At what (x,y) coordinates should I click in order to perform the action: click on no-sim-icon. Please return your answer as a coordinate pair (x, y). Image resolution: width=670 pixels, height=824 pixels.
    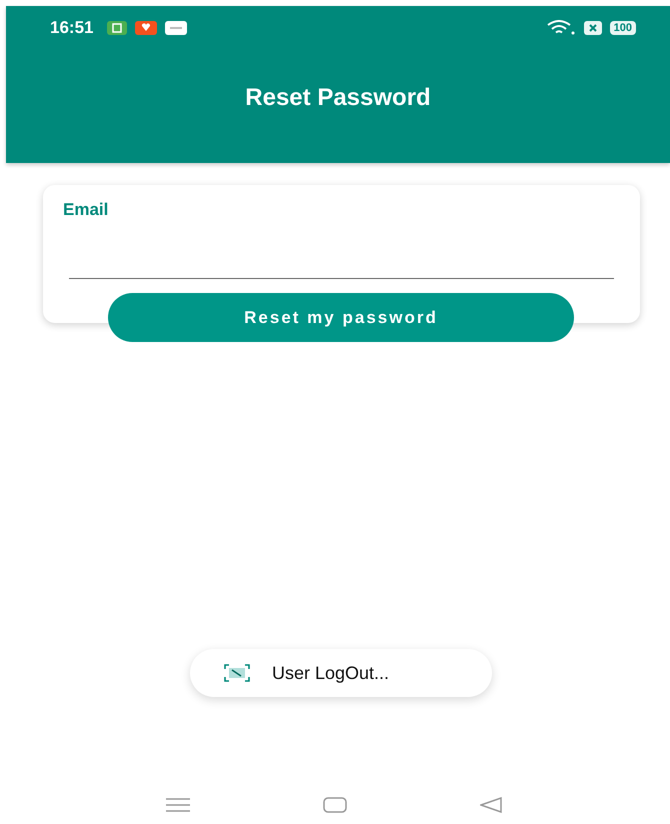
    Looking at the image, I should click on (593, 28).